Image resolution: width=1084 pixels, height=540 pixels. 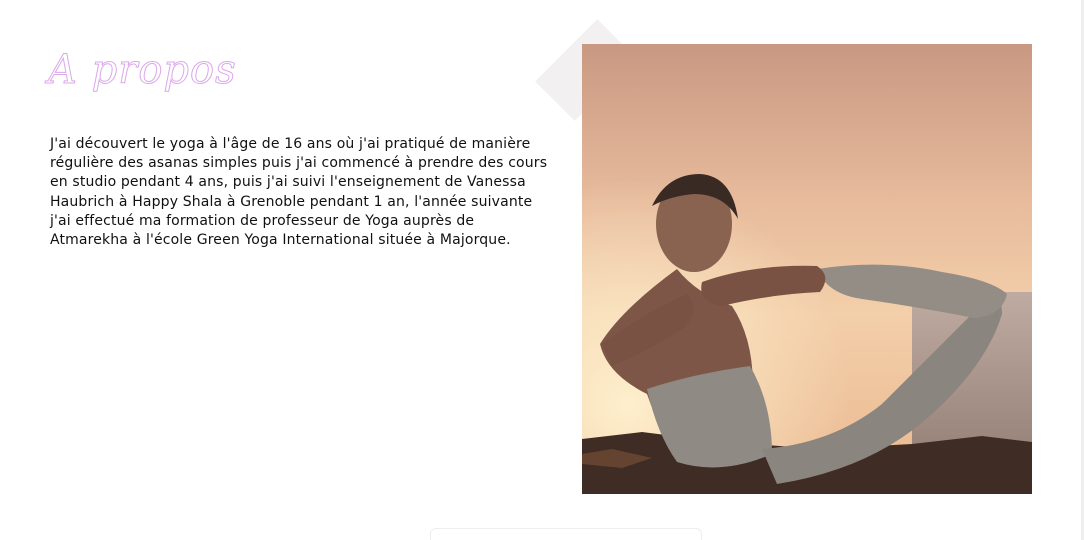 What do you see at coordinates (142, 70) in the screenshot?
I see `page-title: A propos` at bounding box center [142, 70].